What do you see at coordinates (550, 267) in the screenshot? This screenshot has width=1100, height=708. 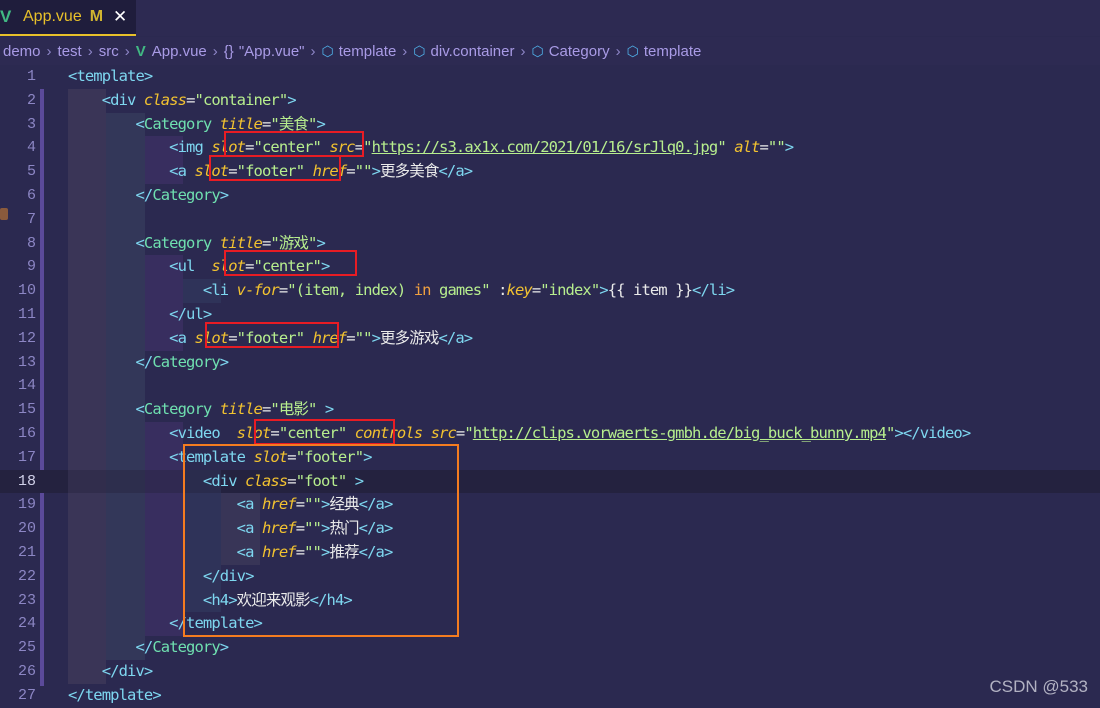 I see `code-line: 9 <ul slot="center">` at bounding box center [550, 267].